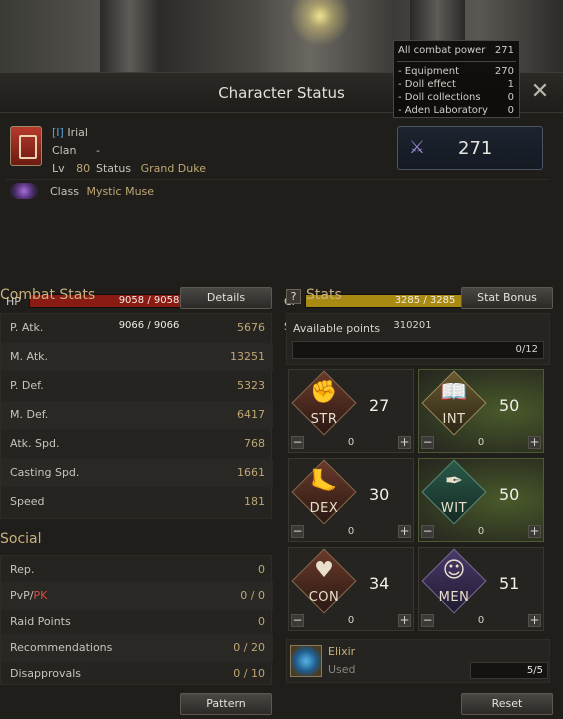 This screenshot has width=563, height=719. I want to click on stat-value: 51, so click(509, 583).